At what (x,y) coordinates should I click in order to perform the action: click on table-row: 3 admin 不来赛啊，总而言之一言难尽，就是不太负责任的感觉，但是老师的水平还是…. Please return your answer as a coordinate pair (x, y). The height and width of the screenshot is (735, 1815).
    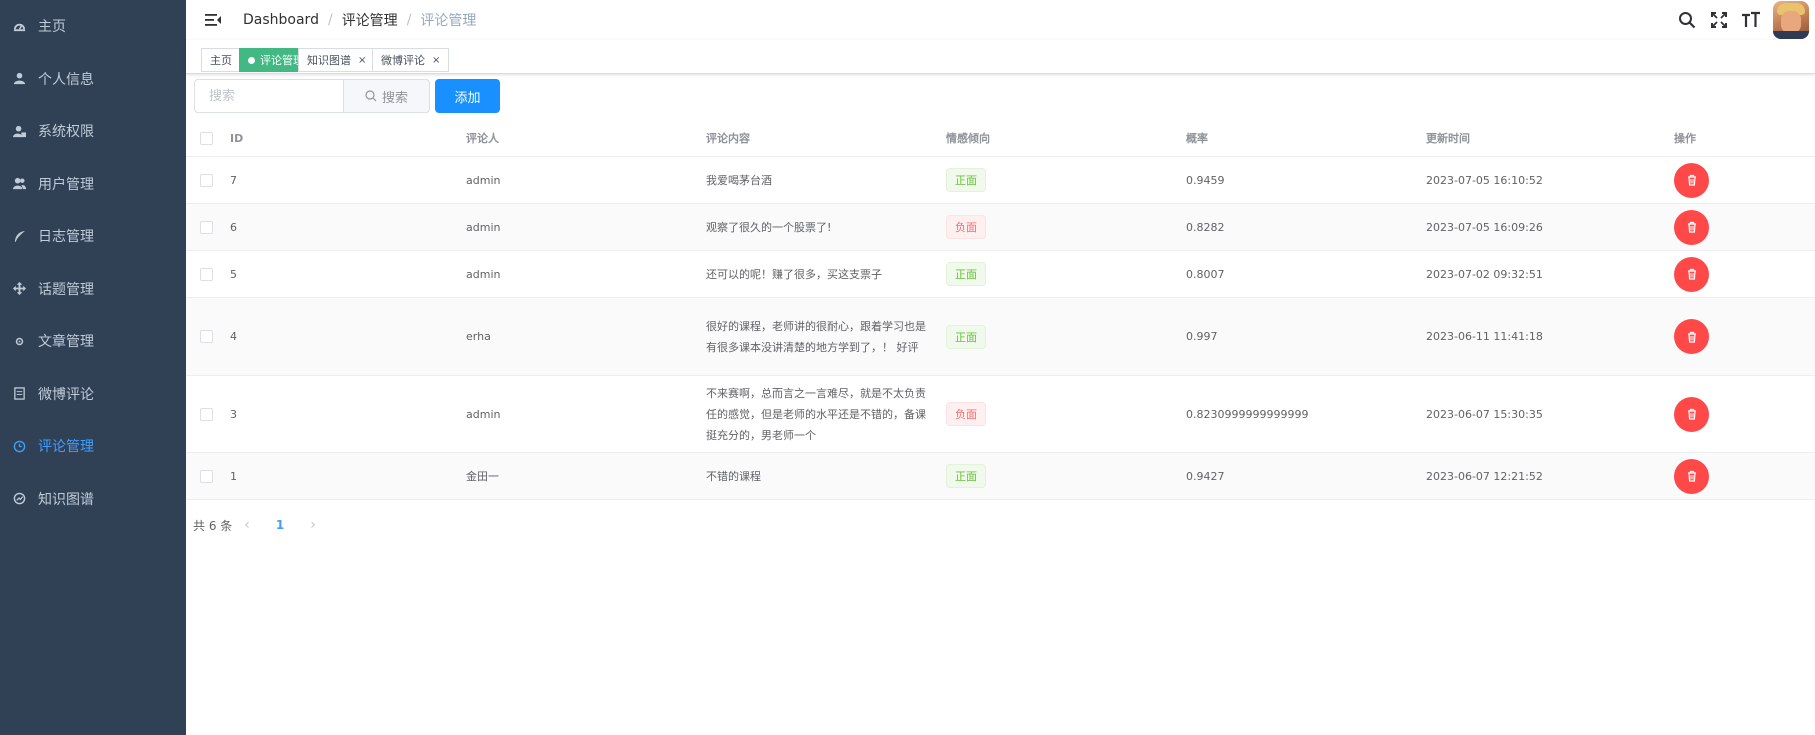
    Looking at the image, I should click on (1000, 414).